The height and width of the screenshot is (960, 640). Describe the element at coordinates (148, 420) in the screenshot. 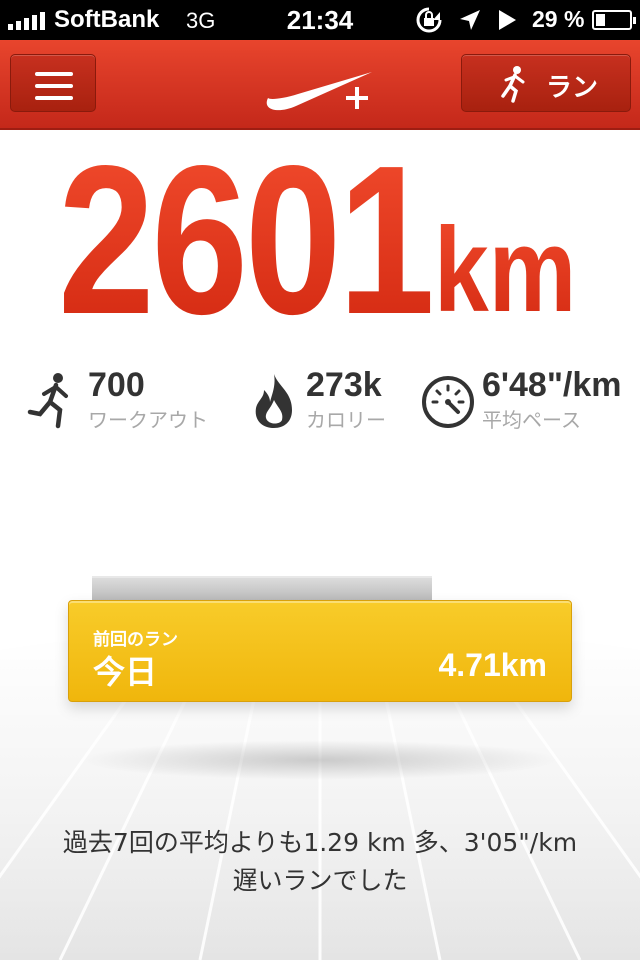

I see `workouts-label: ワークアウト` at that location.